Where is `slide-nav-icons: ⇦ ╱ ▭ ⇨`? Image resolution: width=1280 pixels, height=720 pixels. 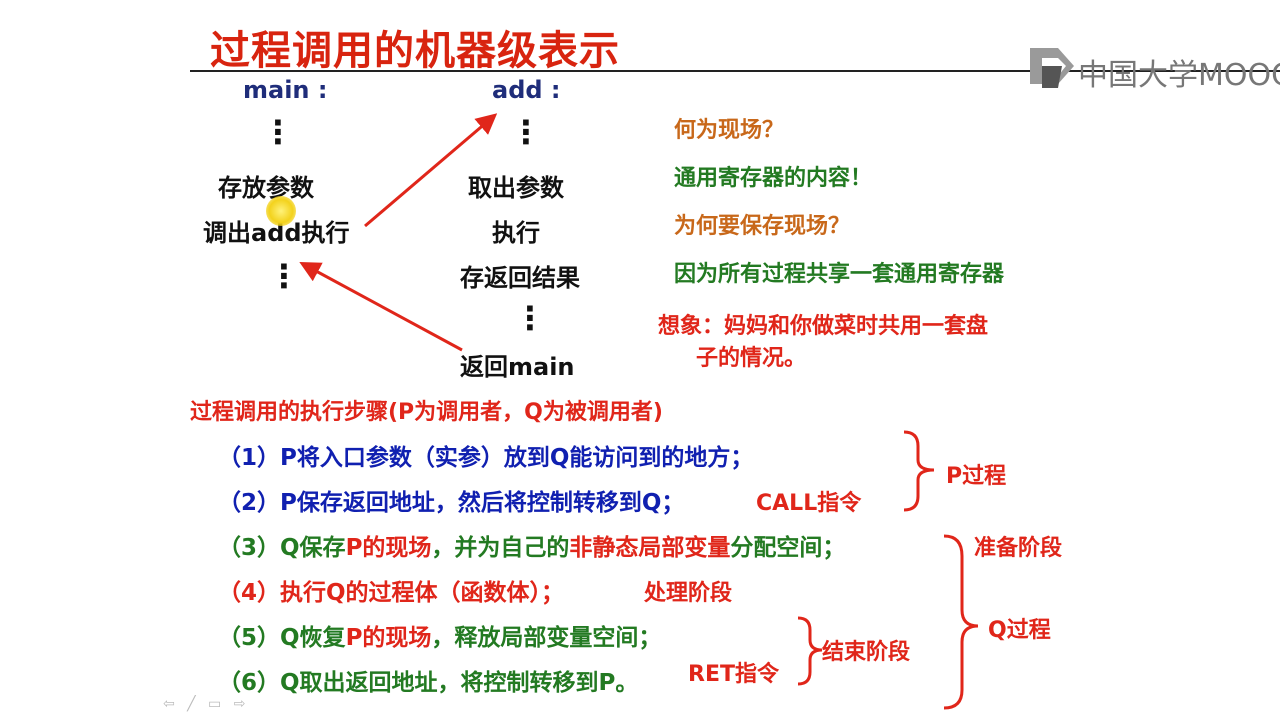
slide-nav-icons: ⇦ ╱ ▭ ⇨ is located at coordinates (206, 704).